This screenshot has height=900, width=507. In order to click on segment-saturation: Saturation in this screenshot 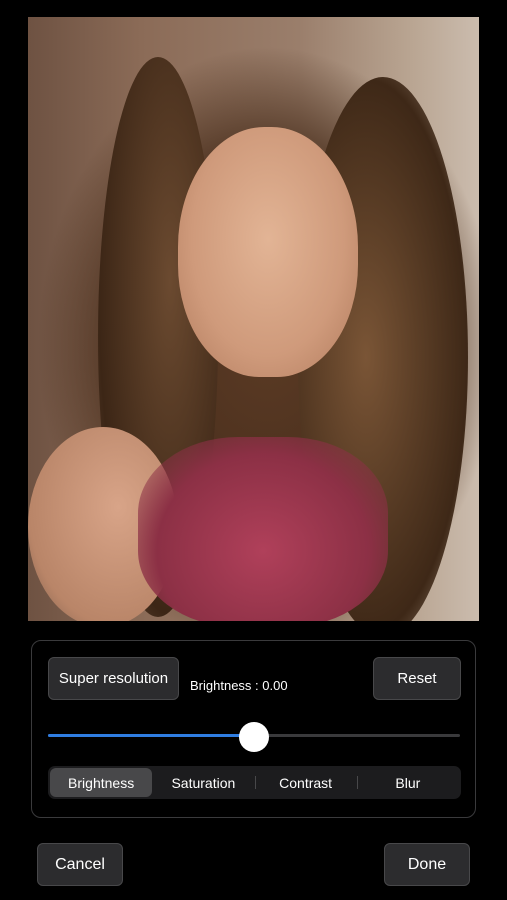, I will do `click(203, 782)`.